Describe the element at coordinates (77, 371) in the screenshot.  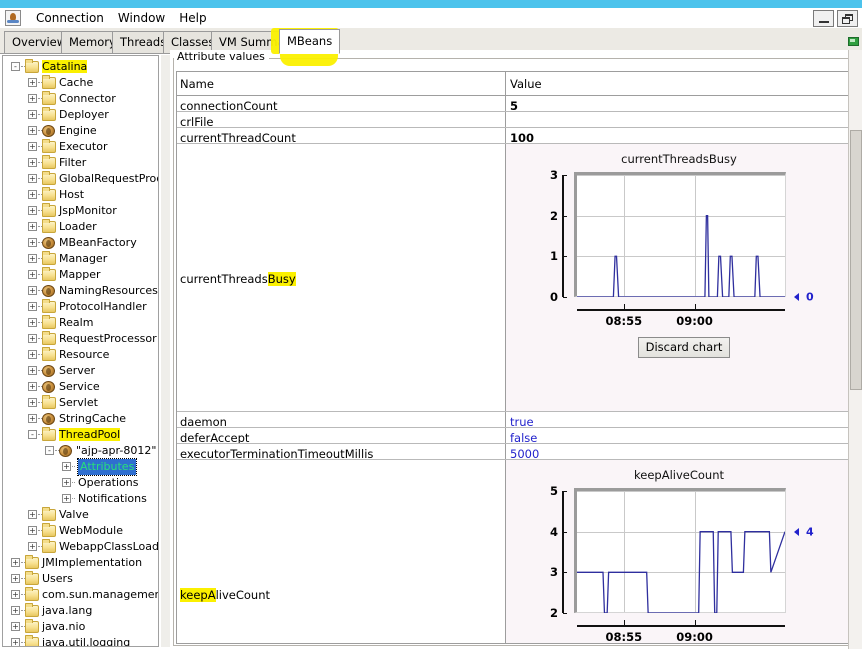
I see `tree-node-label: Server` at that location.